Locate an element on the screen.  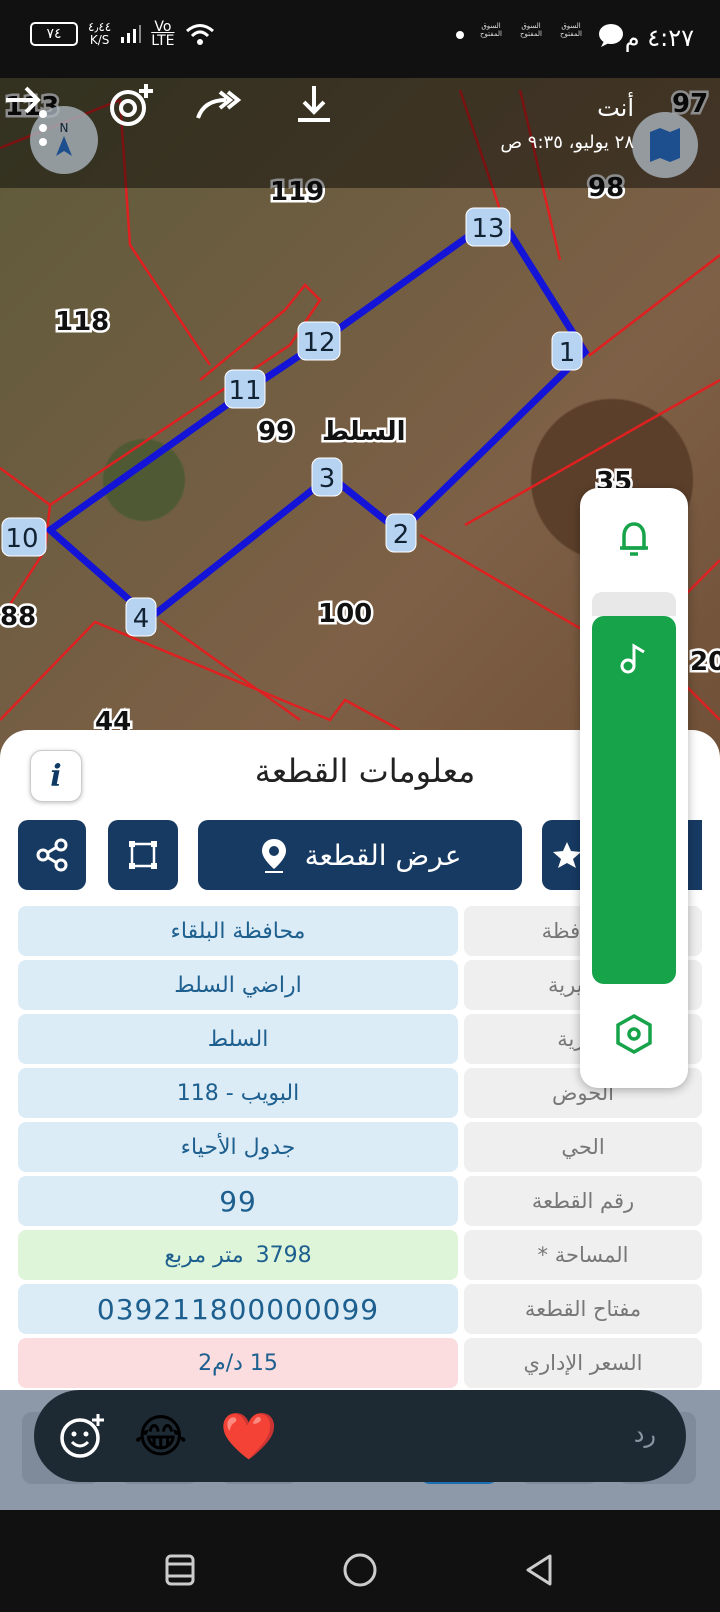
vertex-label: 12 is located at coordinates (318, 343).